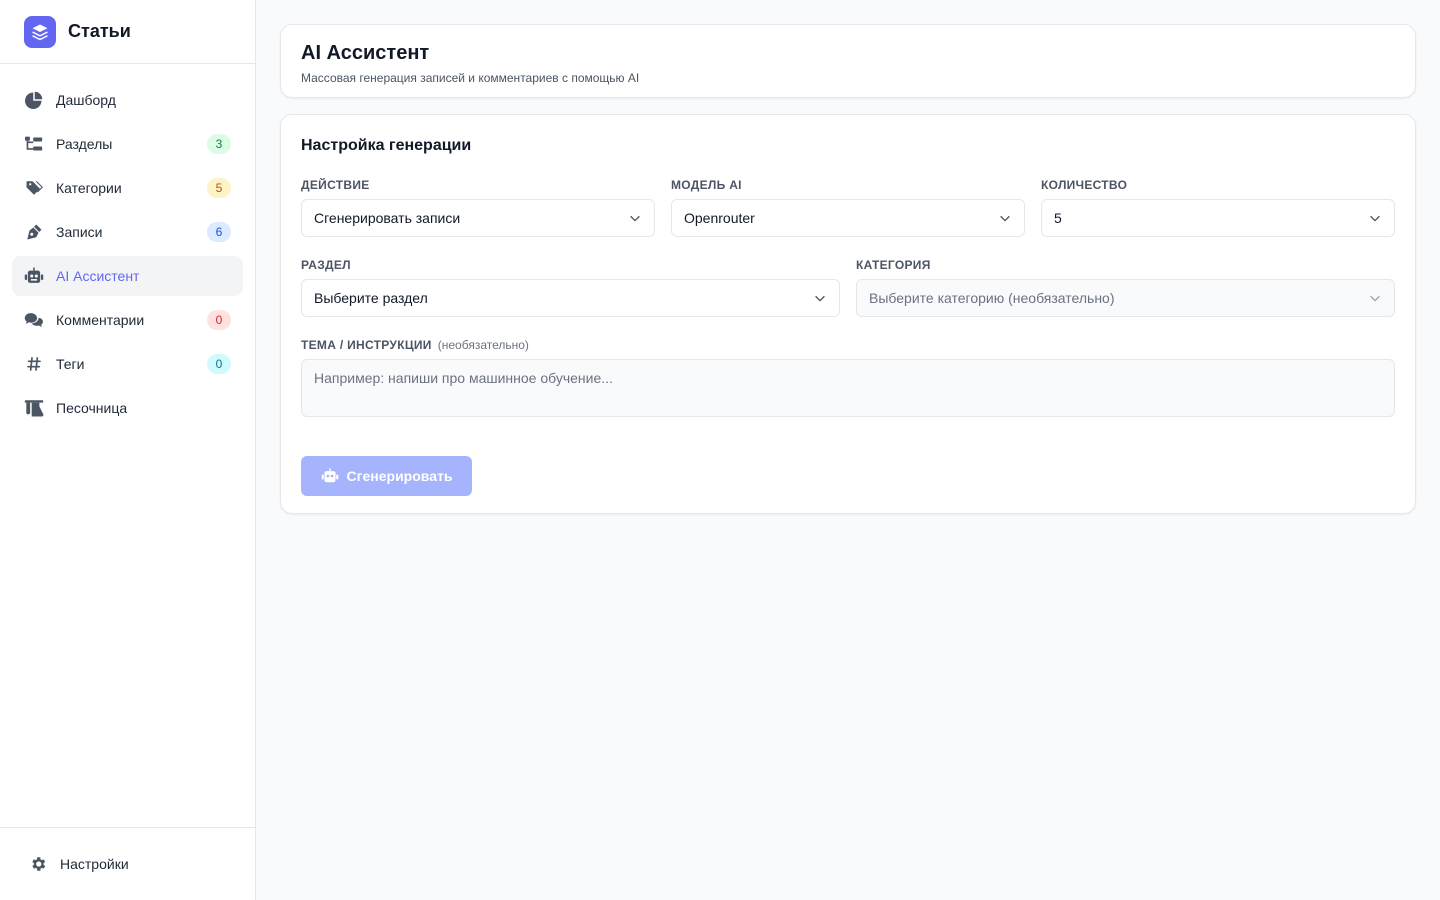 The width and height of the screenshot is (1440, 900). What do you see at coordinates (99, 31) in the screenshot?
I see `brand-title: Статьи` at bounding box center [99, 31].